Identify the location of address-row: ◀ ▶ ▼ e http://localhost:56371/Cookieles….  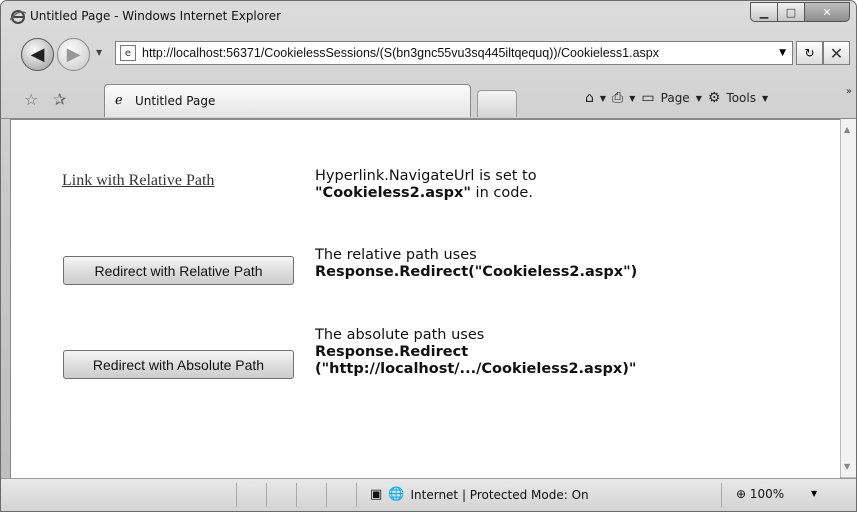
(428, 54).